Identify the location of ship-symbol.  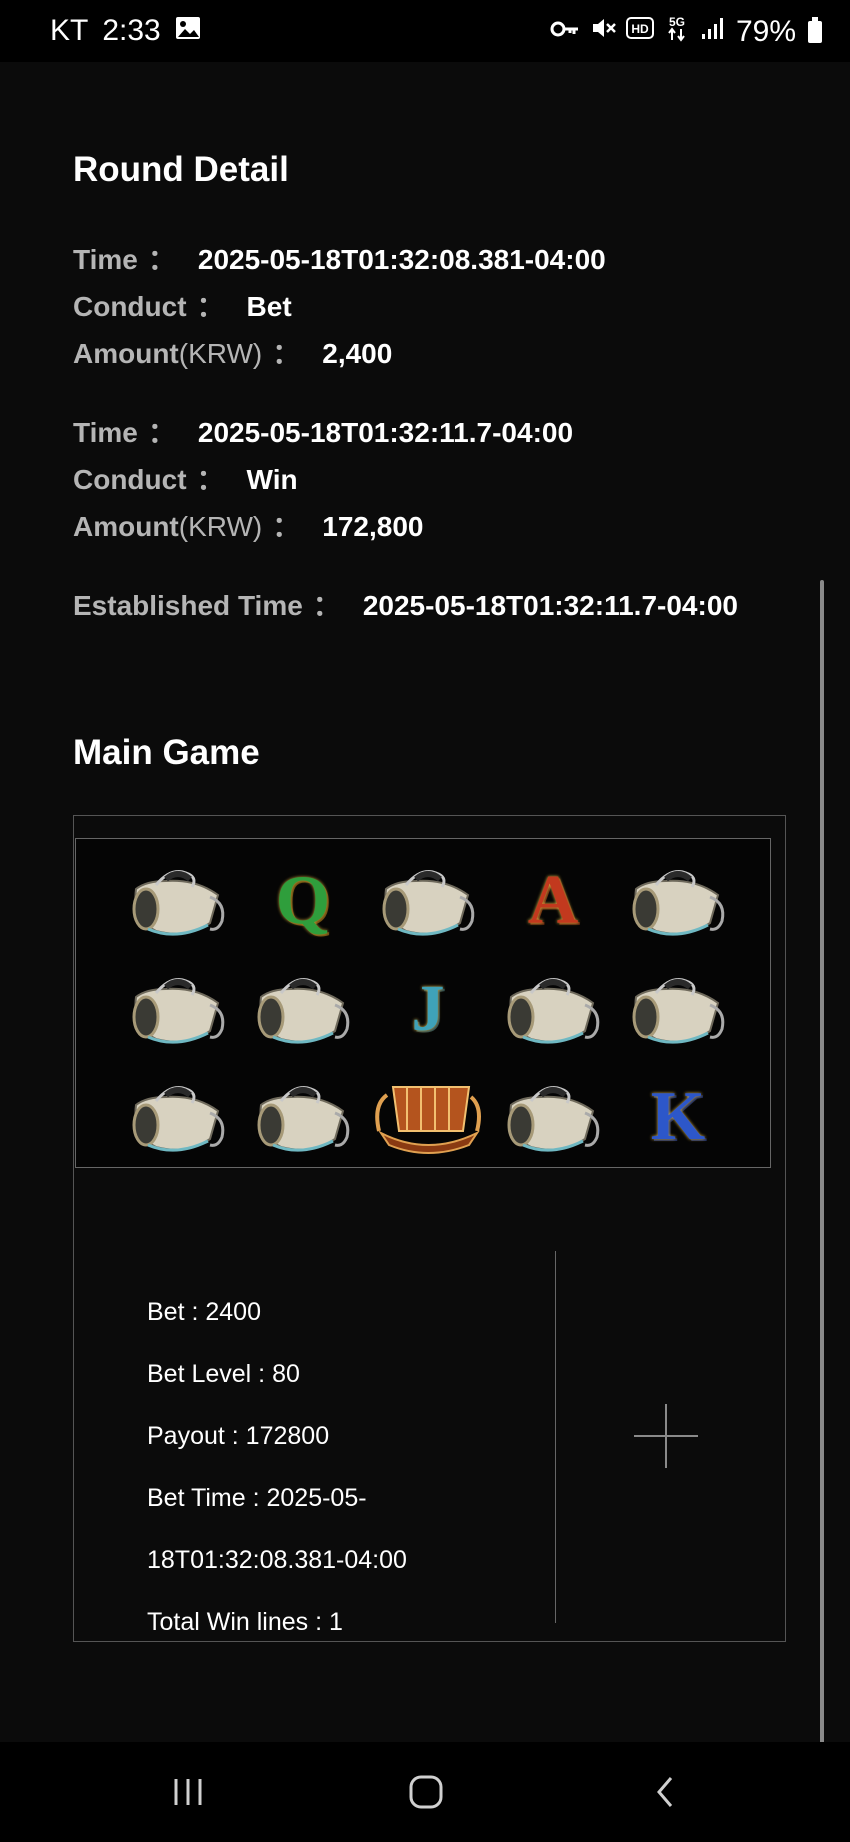
(428, 1117).